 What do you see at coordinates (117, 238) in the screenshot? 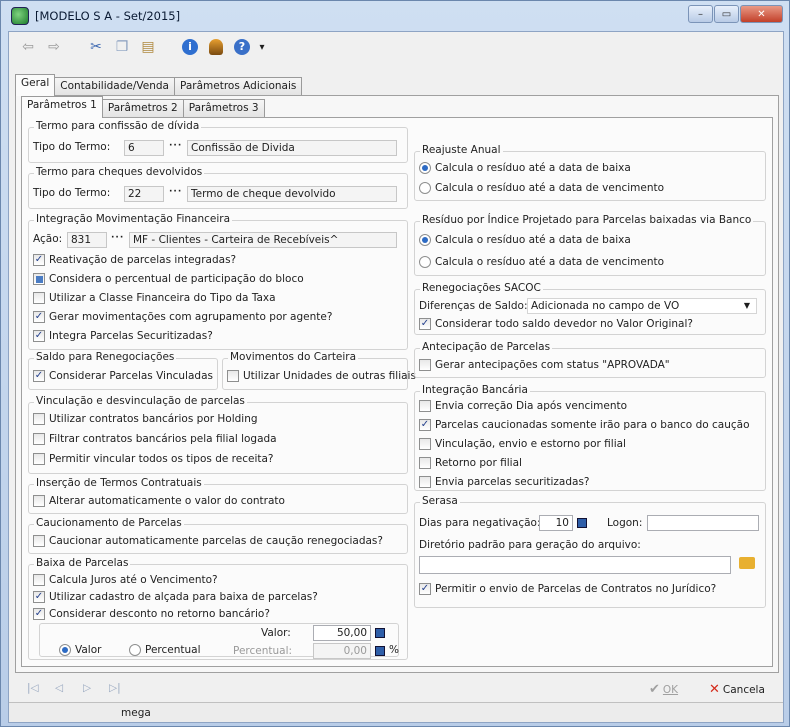
I see `integracao-lookup-button: ···` at bounding box center [117, 238].